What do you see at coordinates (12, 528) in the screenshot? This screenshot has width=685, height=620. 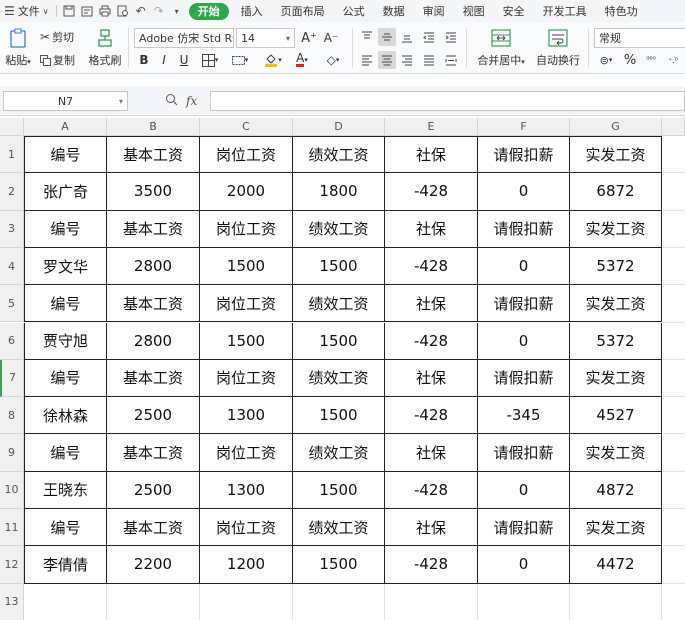 I see `row-header-11: 11` at bounding box center [12, 528].